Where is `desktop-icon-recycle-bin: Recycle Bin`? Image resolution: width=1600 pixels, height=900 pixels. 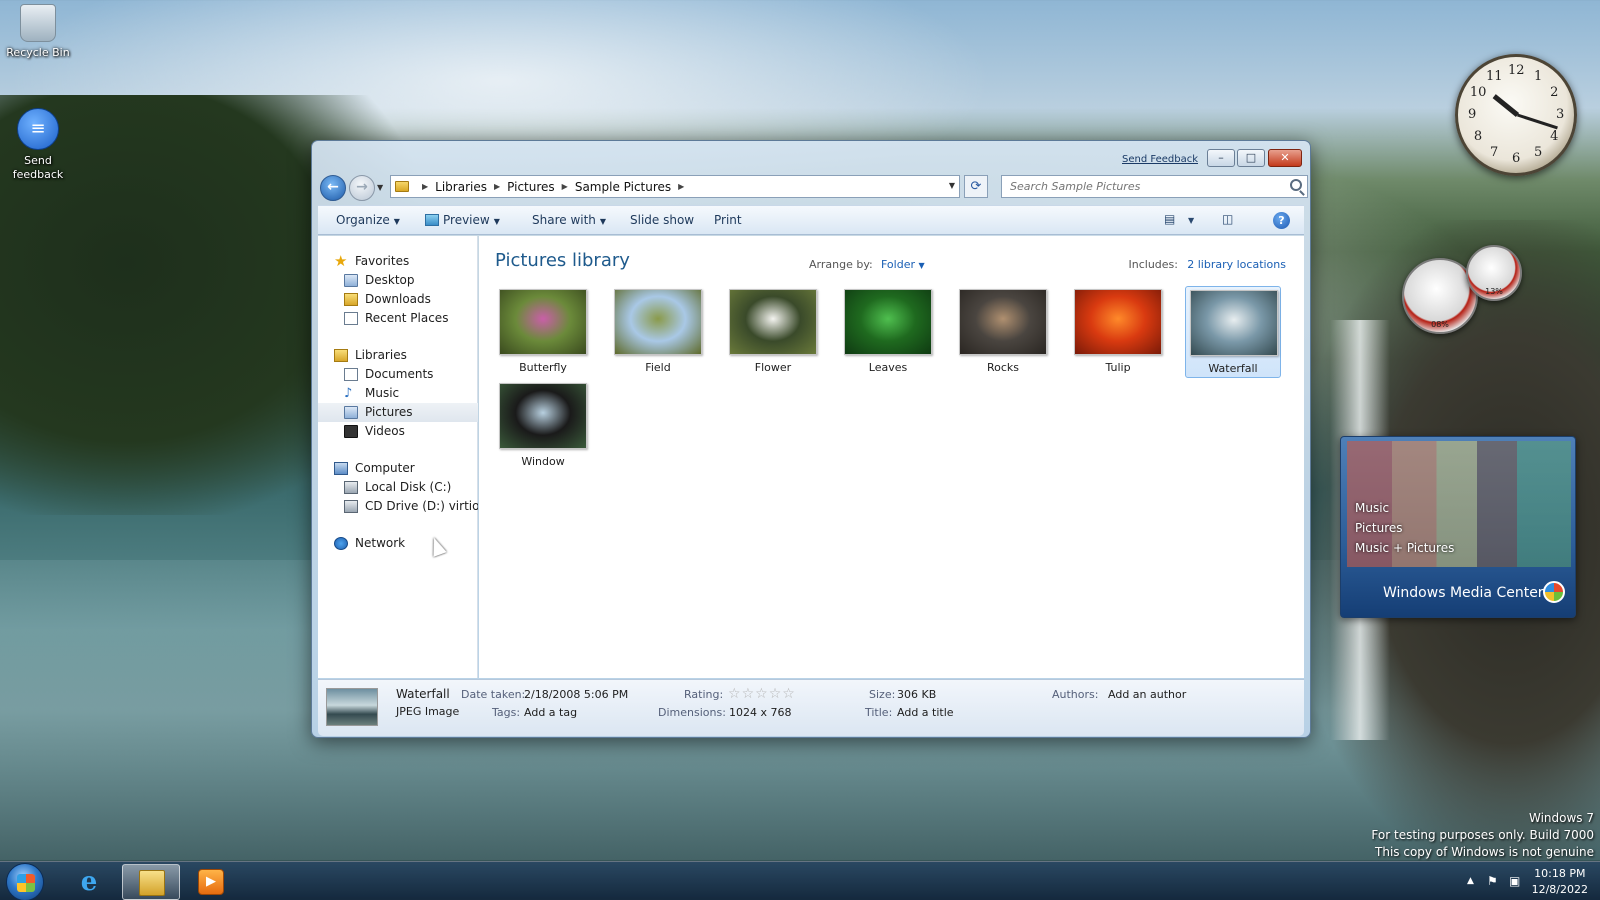 desktop-icon-recycle-bin: Recycle Bin is located at coordinates (38, 32).